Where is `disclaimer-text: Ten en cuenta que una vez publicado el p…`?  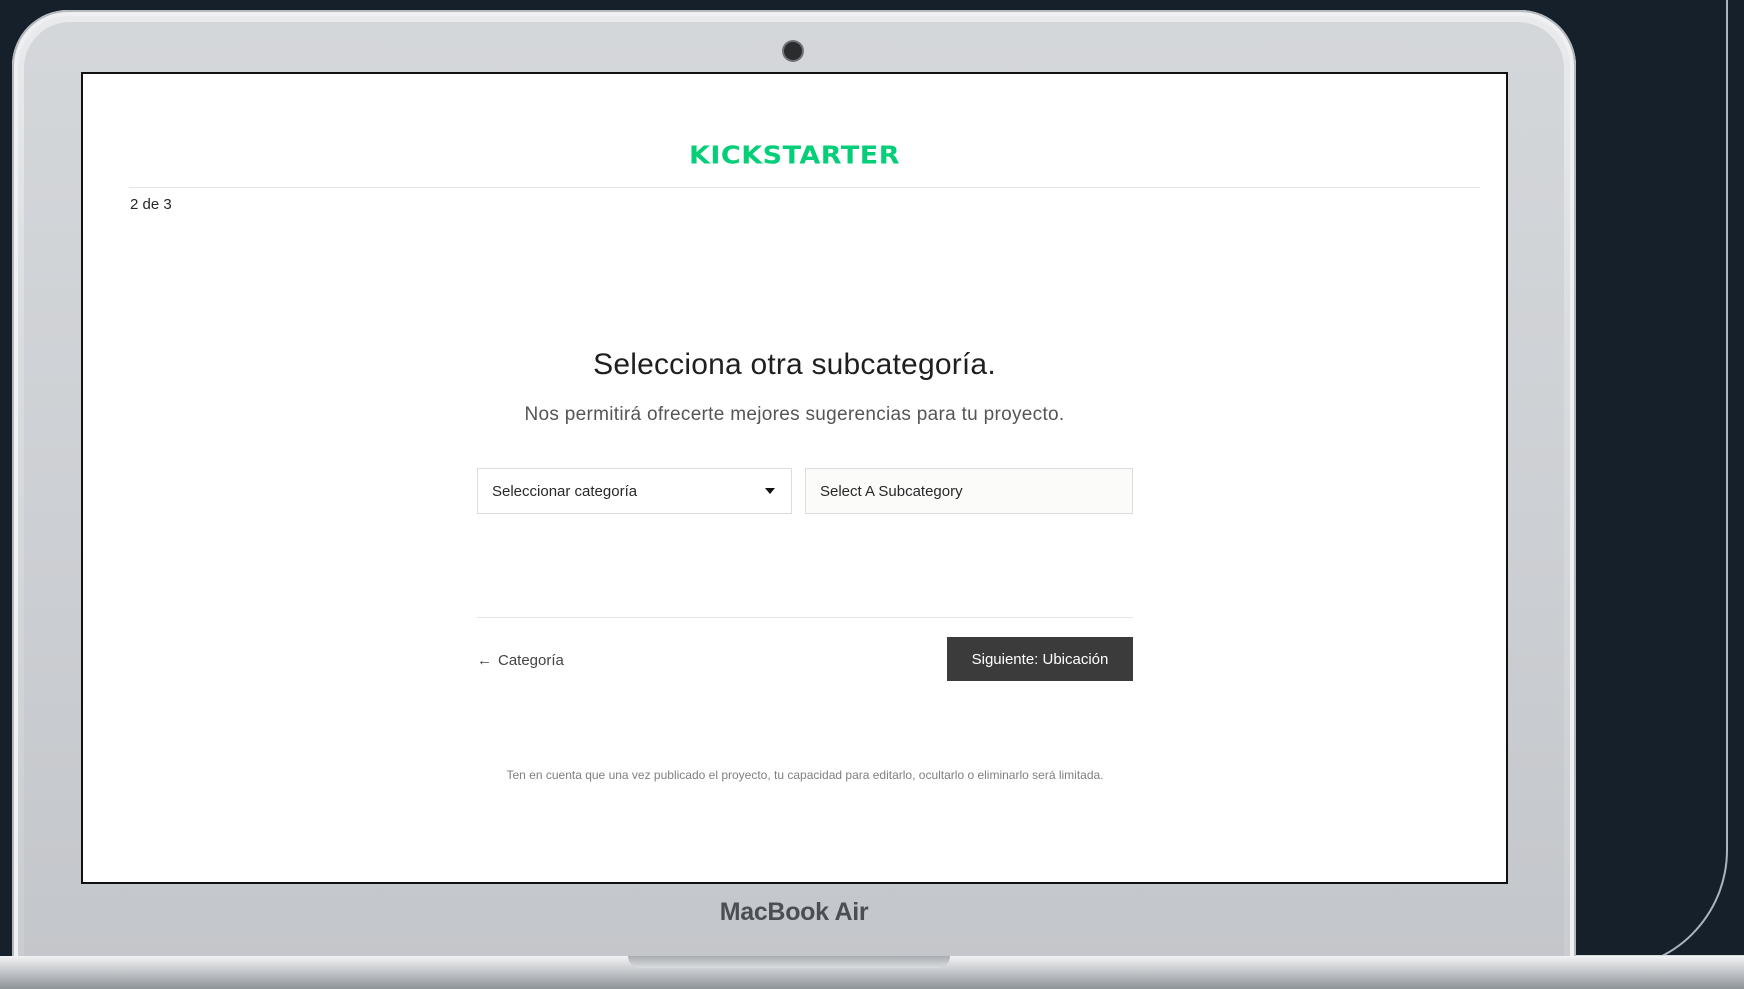
disclaimer-text: Ten en cuenta que una vez publicado el p… is located at coordinates (805, 775).